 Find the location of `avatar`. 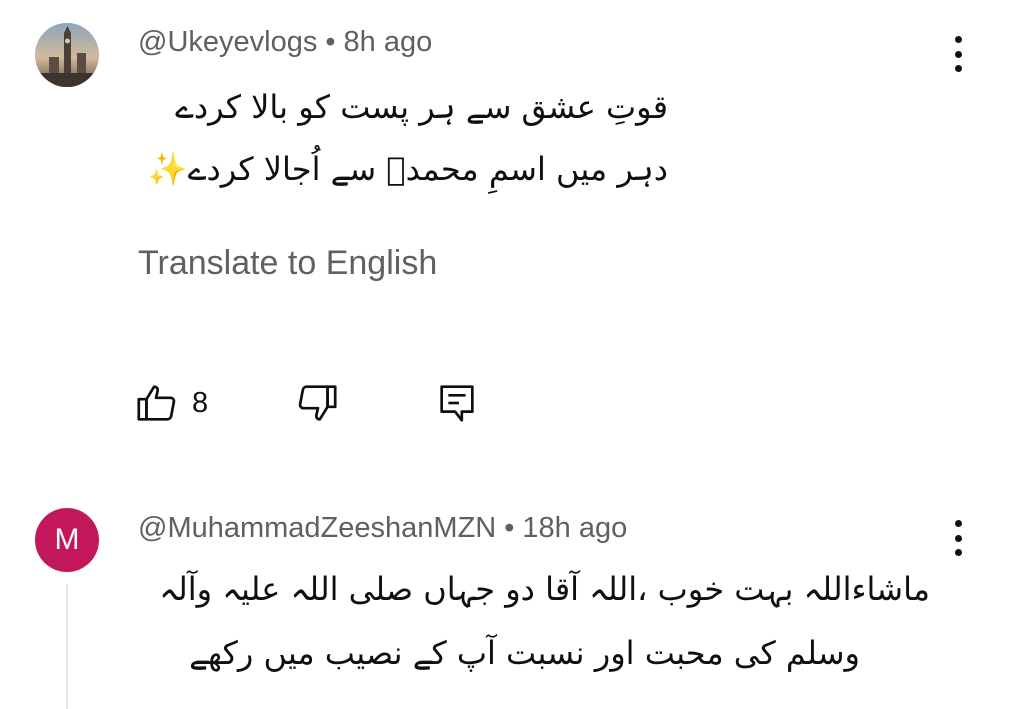

avatar is located at coordinates (67, 55).